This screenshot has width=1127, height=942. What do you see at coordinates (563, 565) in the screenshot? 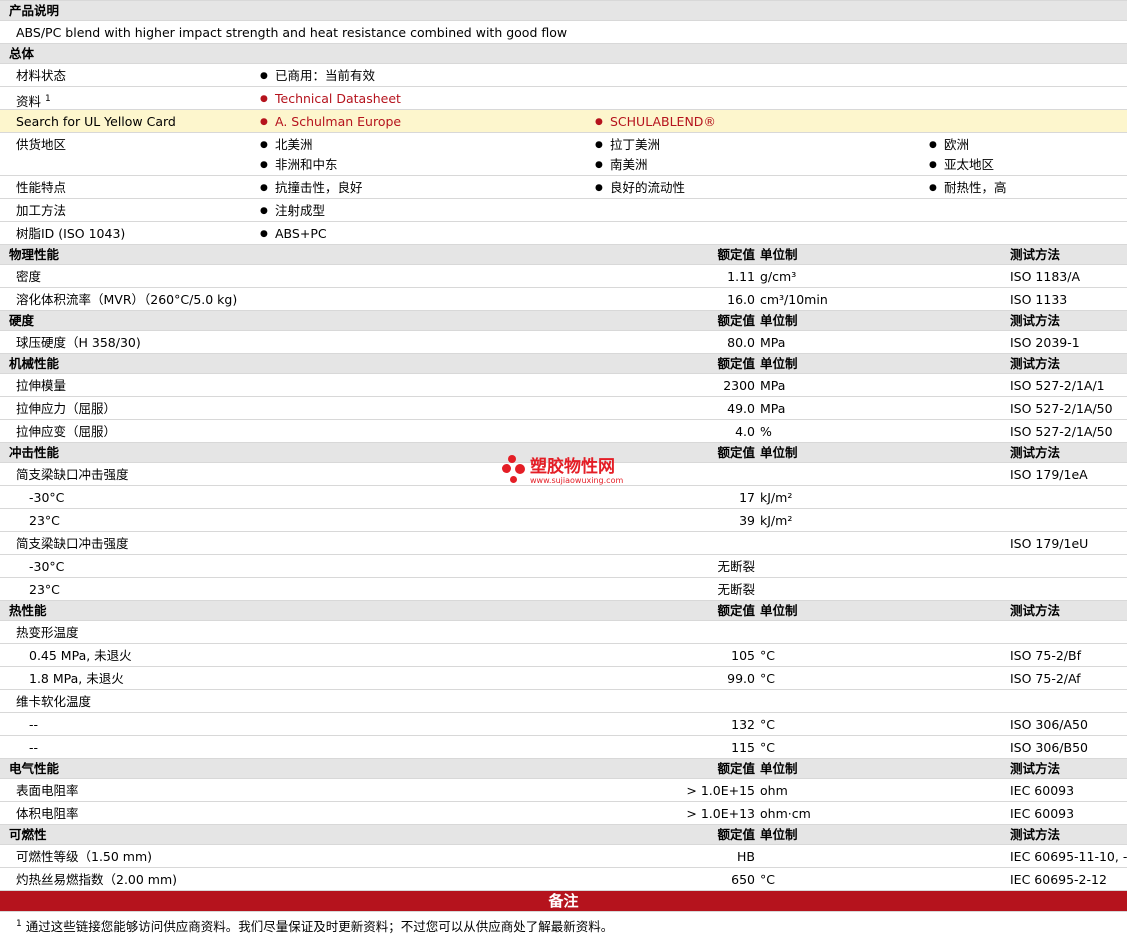
I see `property-subrow: -30°C 无断裂` at bounding box center [563, 565].